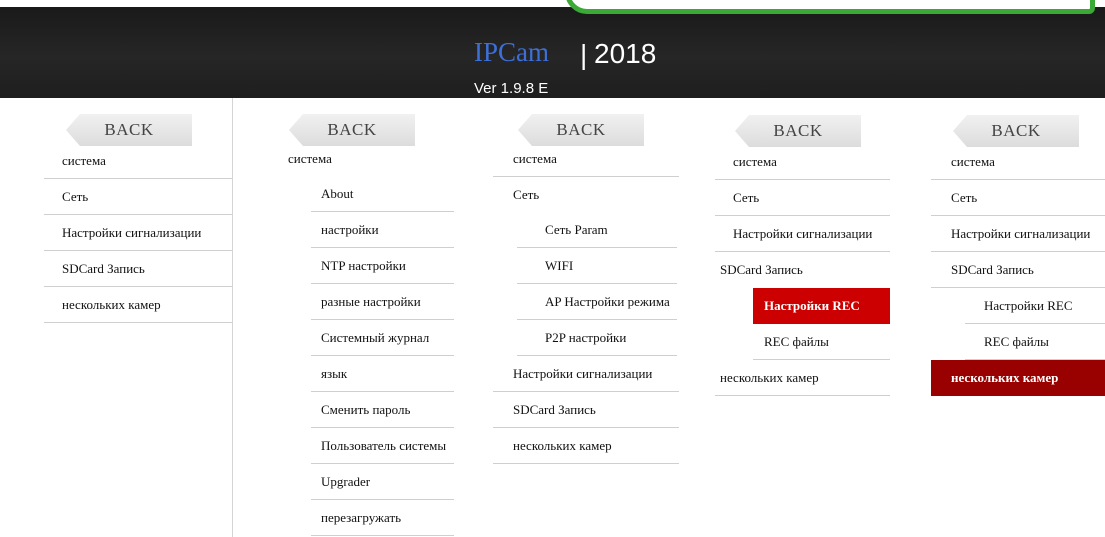 The height and width of the screenshot is (537, 1105). I want to click on menu-item-rec-settings: Настройки REC, so click(1035, 306).